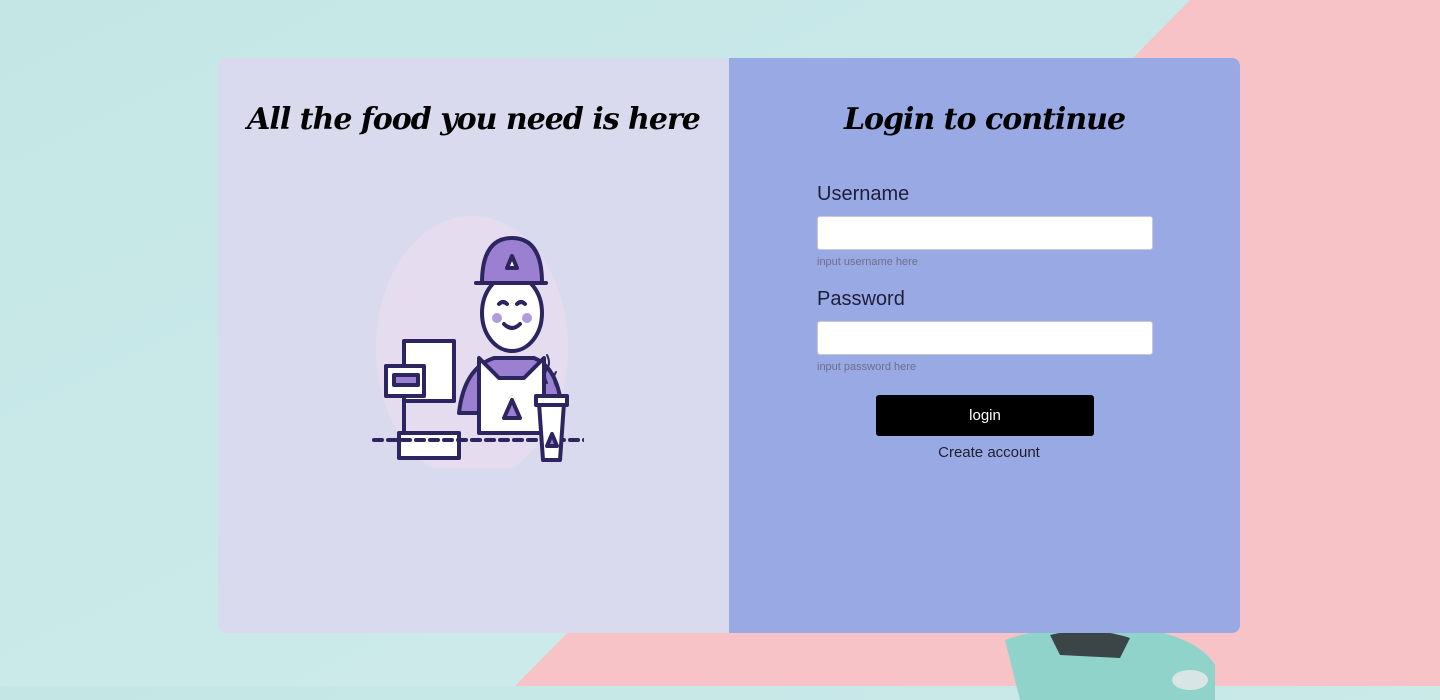 The height and width of the screenshot is (700, 1440). I want to click on login-title: Login to continue, so click(984, 119).